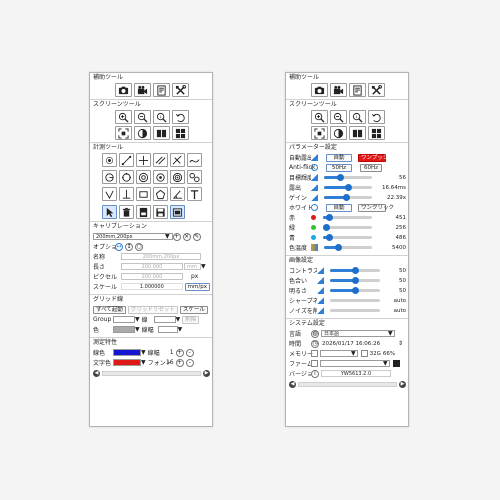 The width and height of the screenshot is (500, 500). What do you see at coordinates (358, 333) in the screenshot?
I see `language-select: 日本語` at bounding box center [358, 333].